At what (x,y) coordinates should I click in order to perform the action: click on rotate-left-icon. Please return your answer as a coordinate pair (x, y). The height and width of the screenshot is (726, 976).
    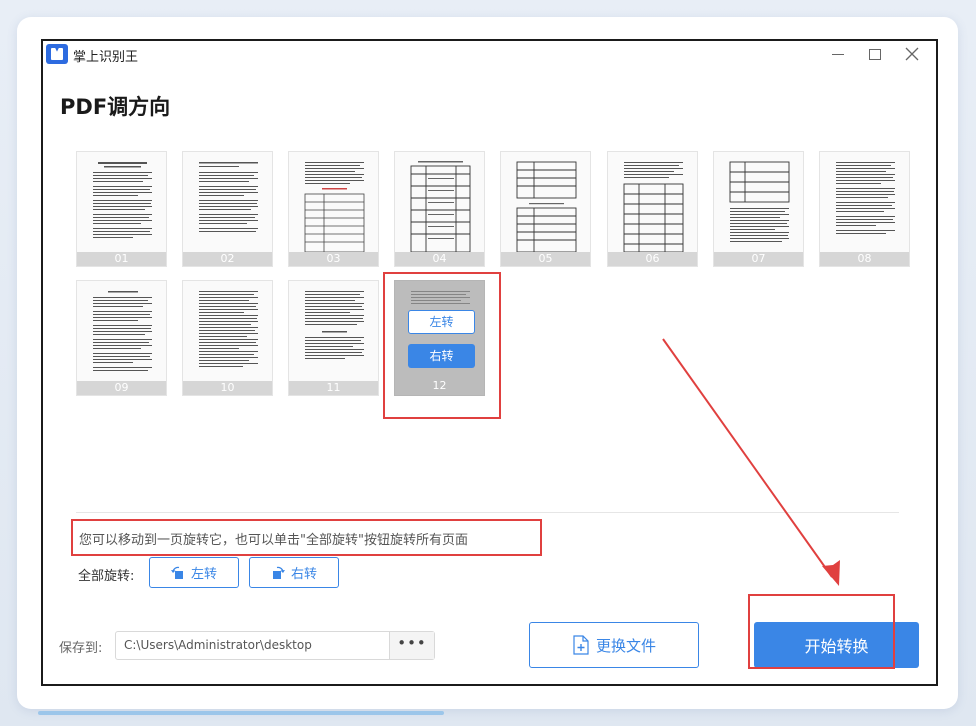
    Looking at the image, I should click on (176, 572).